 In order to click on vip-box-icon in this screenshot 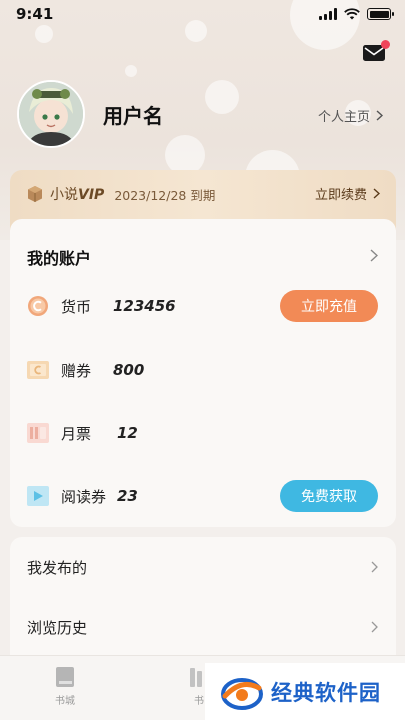, I will do `click(35, 194)`.